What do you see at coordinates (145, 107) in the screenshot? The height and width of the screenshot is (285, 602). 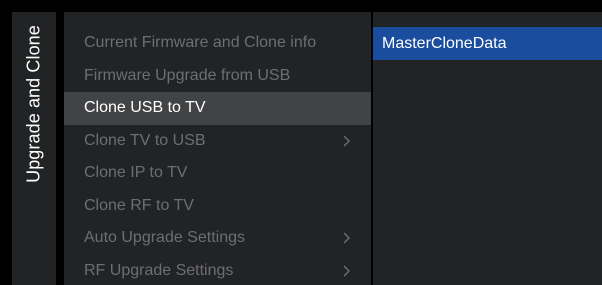 I see `menu-item-label: Clone USB to TV` at bounding box center [145, 107].